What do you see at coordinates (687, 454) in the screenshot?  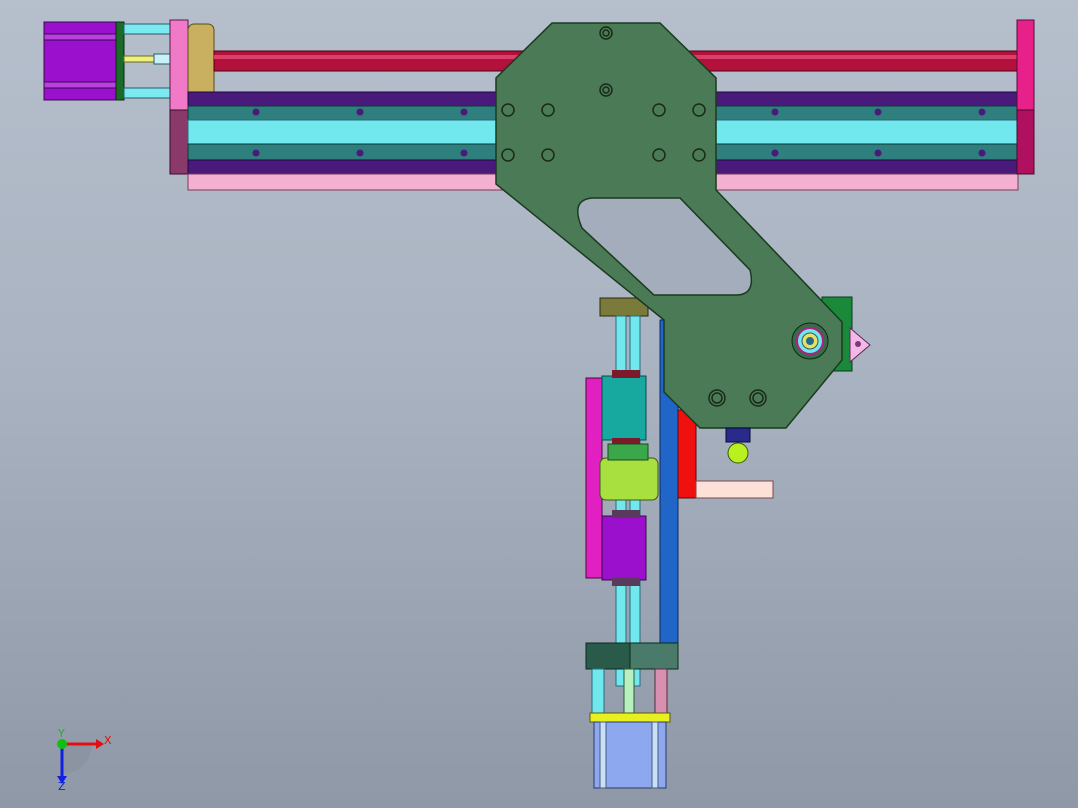 I see `z-red-bracket` at bounding box center [687, 454].